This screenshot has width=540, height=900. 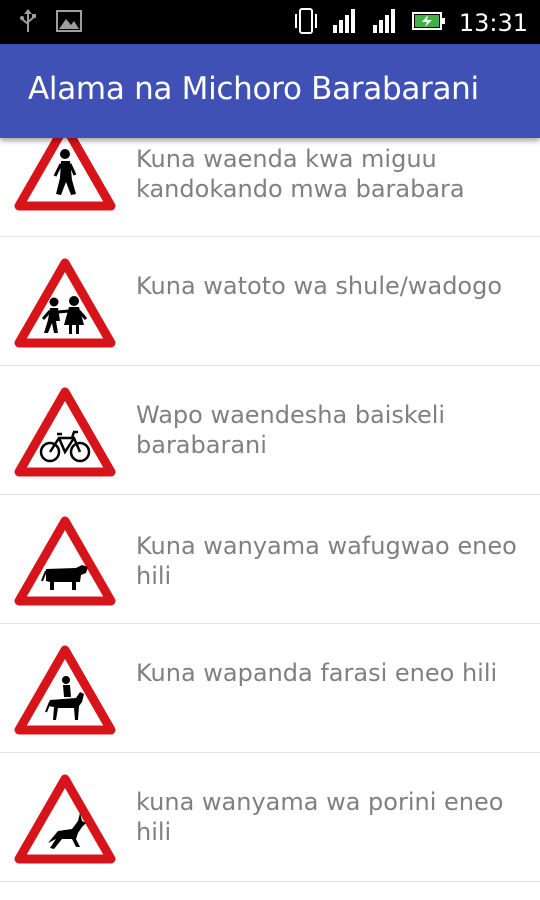 What do you see at coordinates (65, 432) in the screenshot?
I see `cyclist-warning-sign-icon` at bounding box center [65, 432].